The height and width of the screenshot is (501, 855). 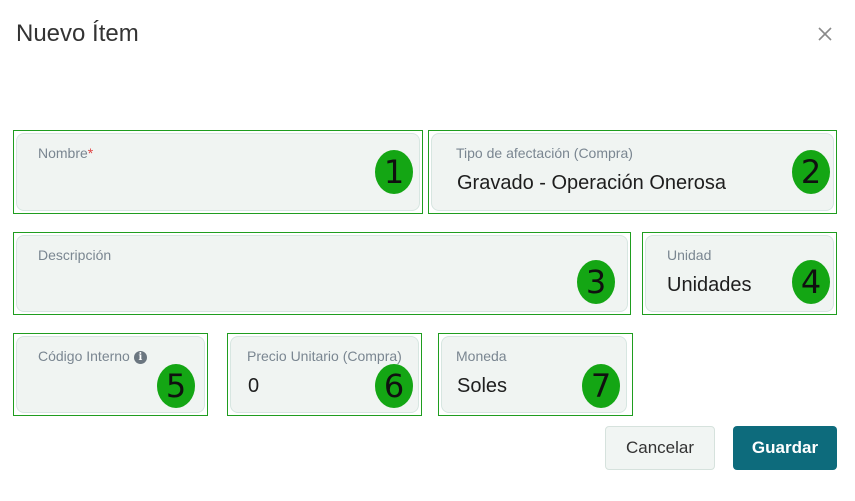 I want to click on descripcion-field-box: Descripción 3, so click(x=322, y=273).